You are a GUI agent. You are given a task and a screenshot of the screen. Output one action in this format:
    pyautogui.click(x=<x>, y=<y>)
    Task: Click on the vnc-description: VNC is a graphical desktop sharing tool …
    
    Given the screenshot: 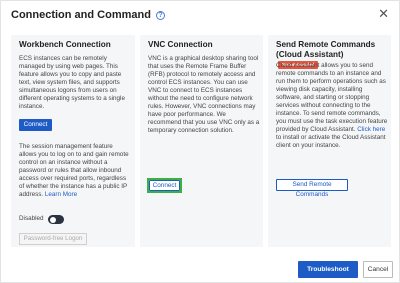 What is the action you would take?
    pyautogui.click(x=204, y=95)
    